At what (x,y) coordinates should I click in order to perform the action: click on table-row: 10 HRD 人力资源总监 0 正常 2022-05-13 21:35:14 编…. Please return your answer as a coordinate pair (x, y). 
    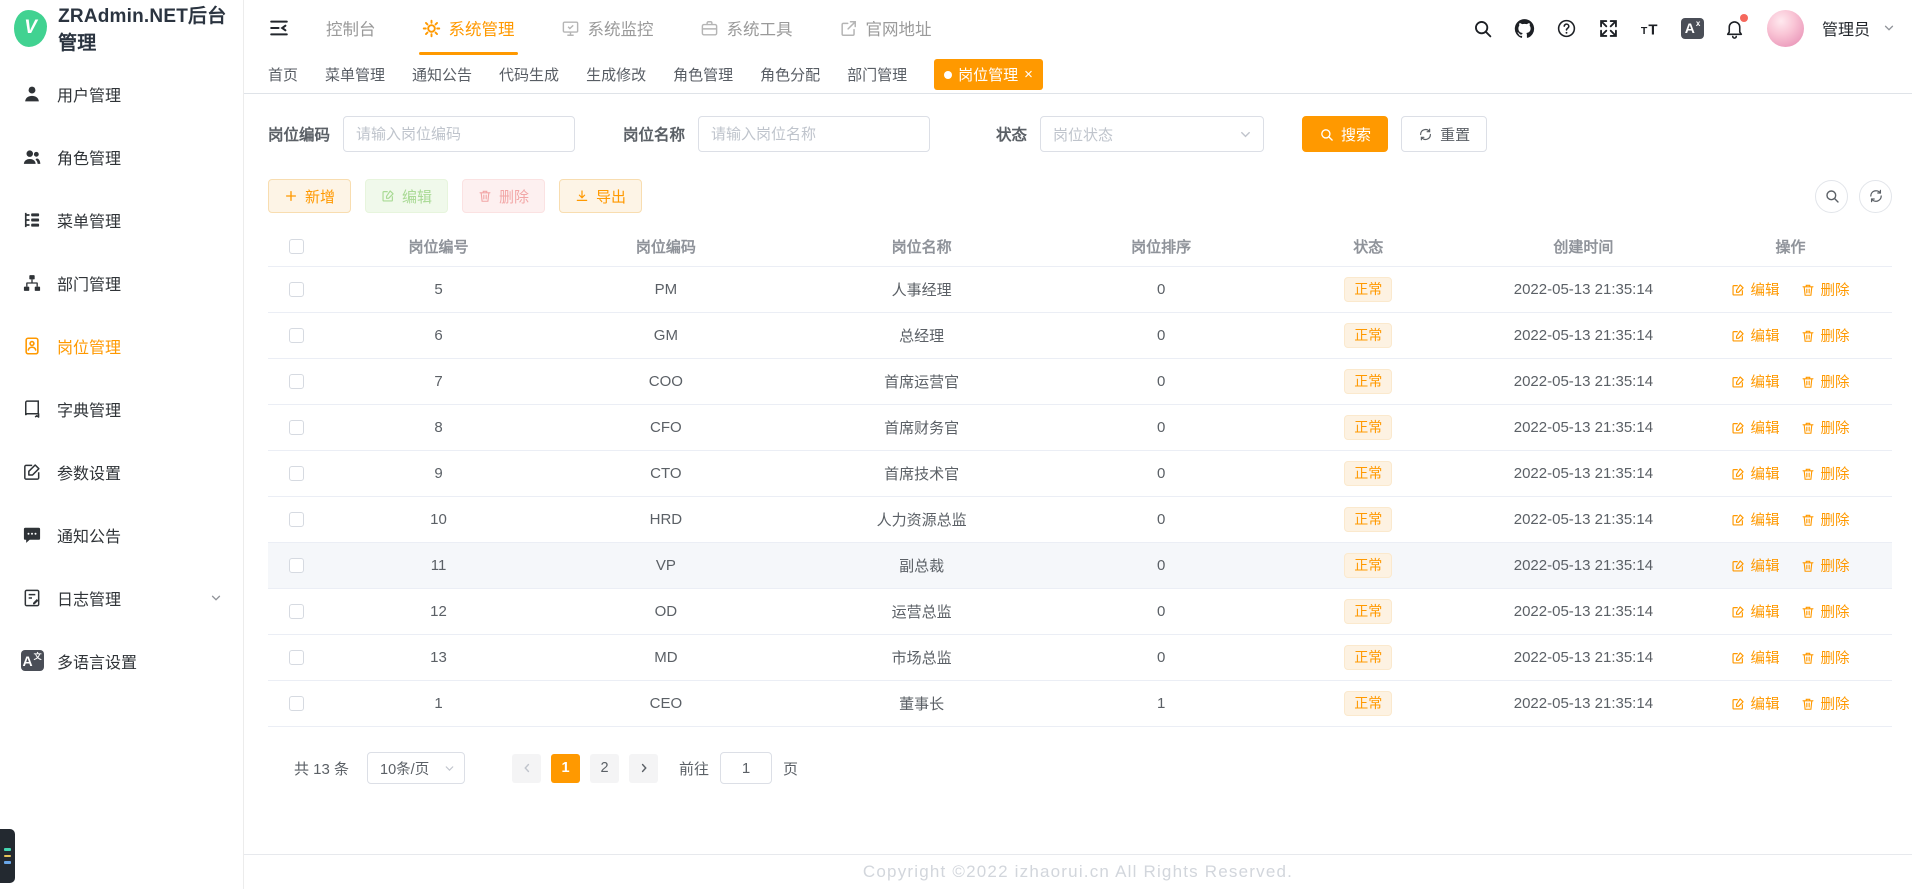
    Looking at the image, I should click on (1080, 520).